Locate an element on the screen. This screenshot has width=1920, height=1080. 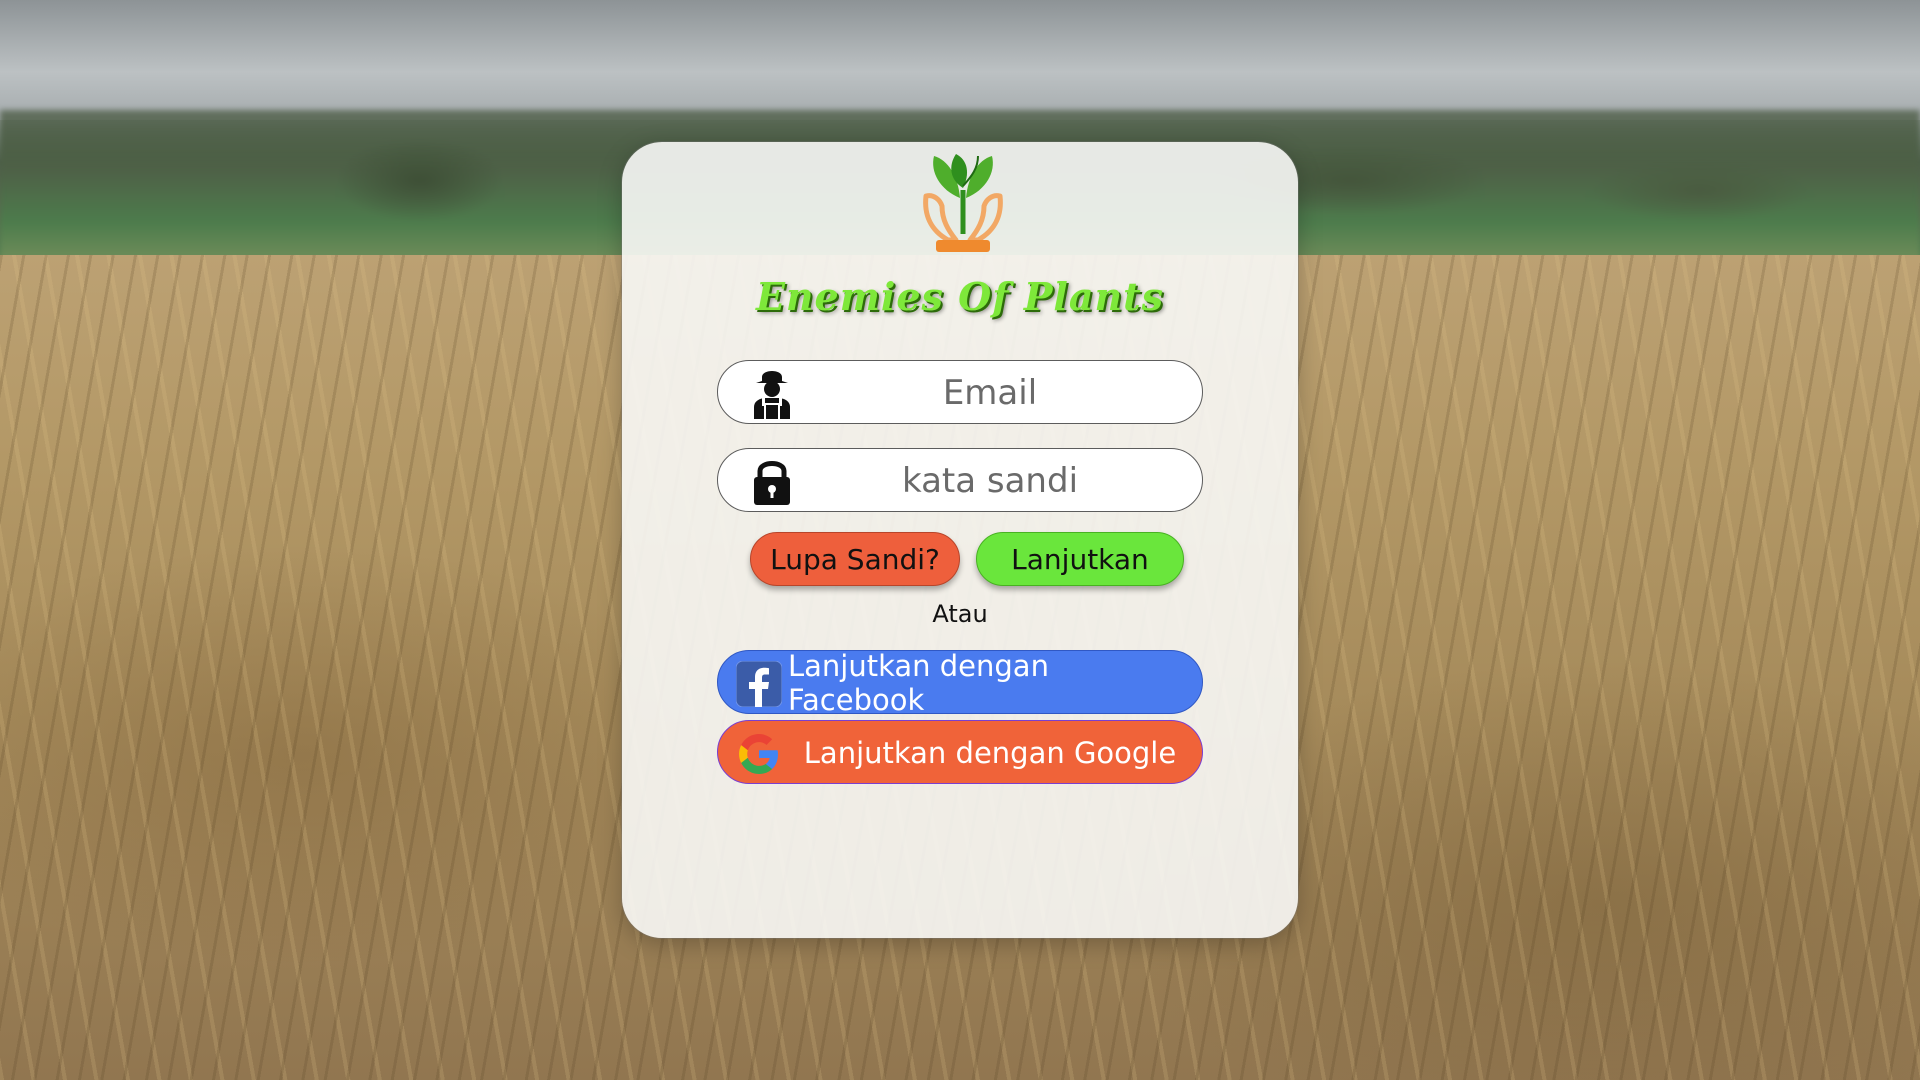
forgot-password-button: Lupa Sandi? is located at coordinates (855, 559).